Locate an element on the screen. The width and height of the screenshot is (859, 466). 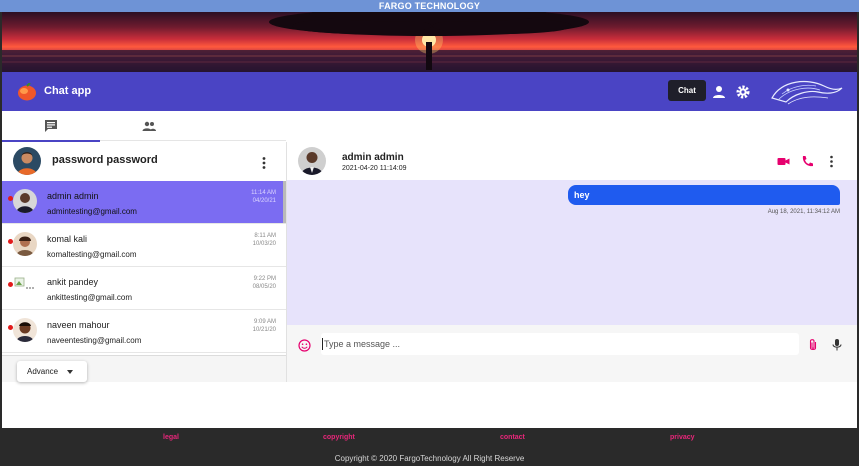
tab-contacts is located at coordinates (149, 126).